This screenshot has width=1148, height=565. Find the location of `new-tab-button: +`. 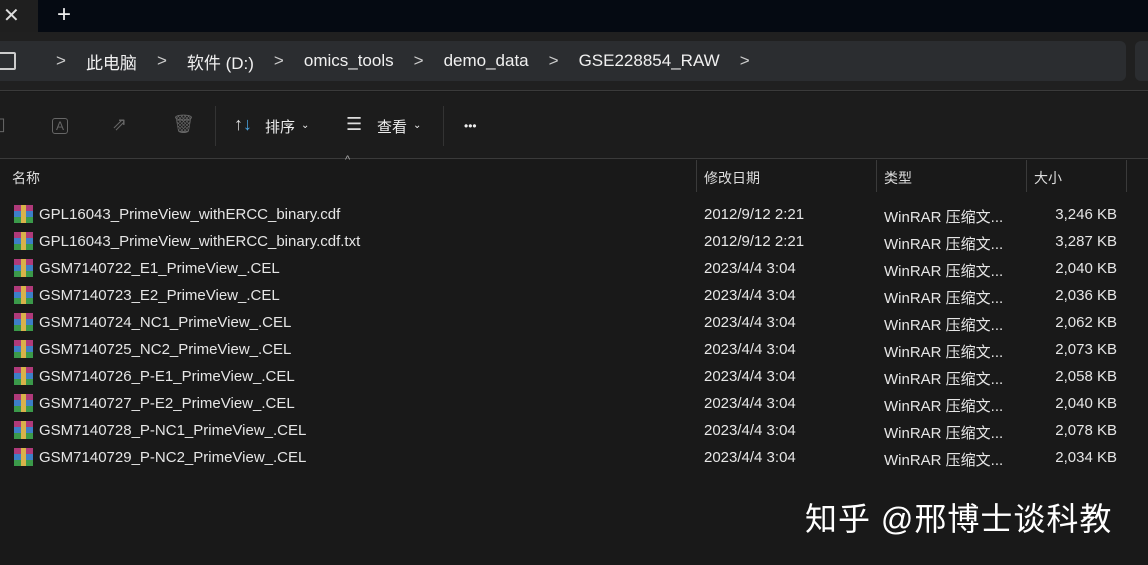

new-tab-button: + is located at coordinates (64, 15).